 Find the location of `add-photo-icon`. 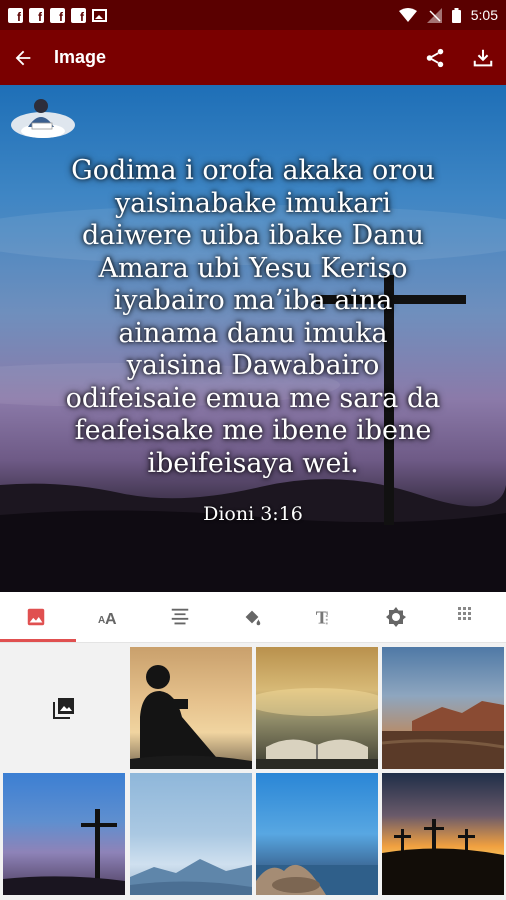

add-photo-icon is located at coordinates (63, 708).